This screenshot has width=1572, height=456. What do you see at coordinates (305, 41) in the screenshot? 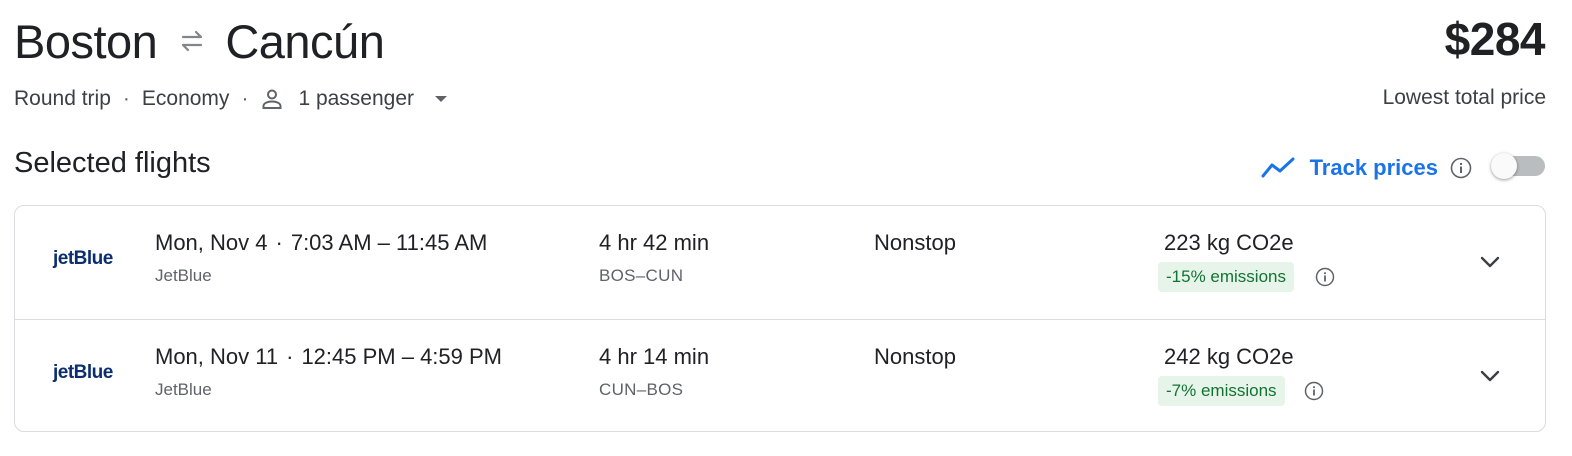
I see `destination-city: Cancún` at bounding box center [305, 41].